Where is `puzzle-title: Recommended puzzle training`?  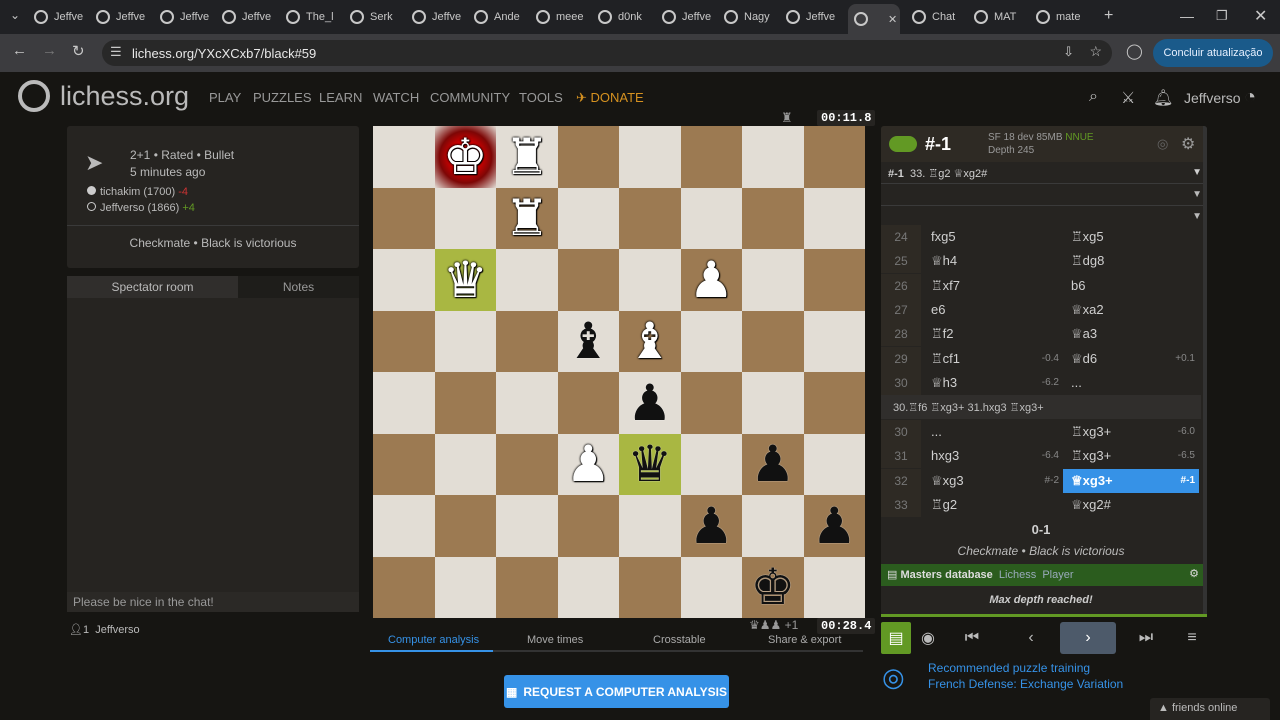
puzzle-title: Recommended puzzle training is located at coordinates (1009, 668).